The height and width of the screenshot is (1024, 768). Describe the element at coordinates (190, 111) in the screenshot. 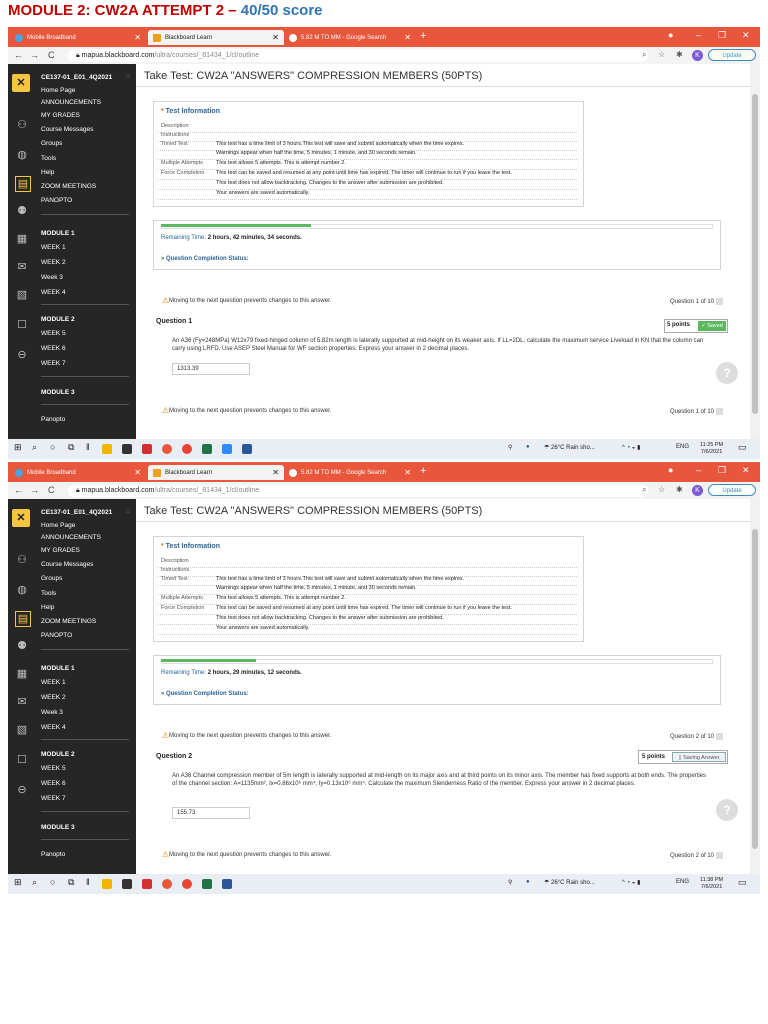

I see `test-information-title: * Test Information` at that location.